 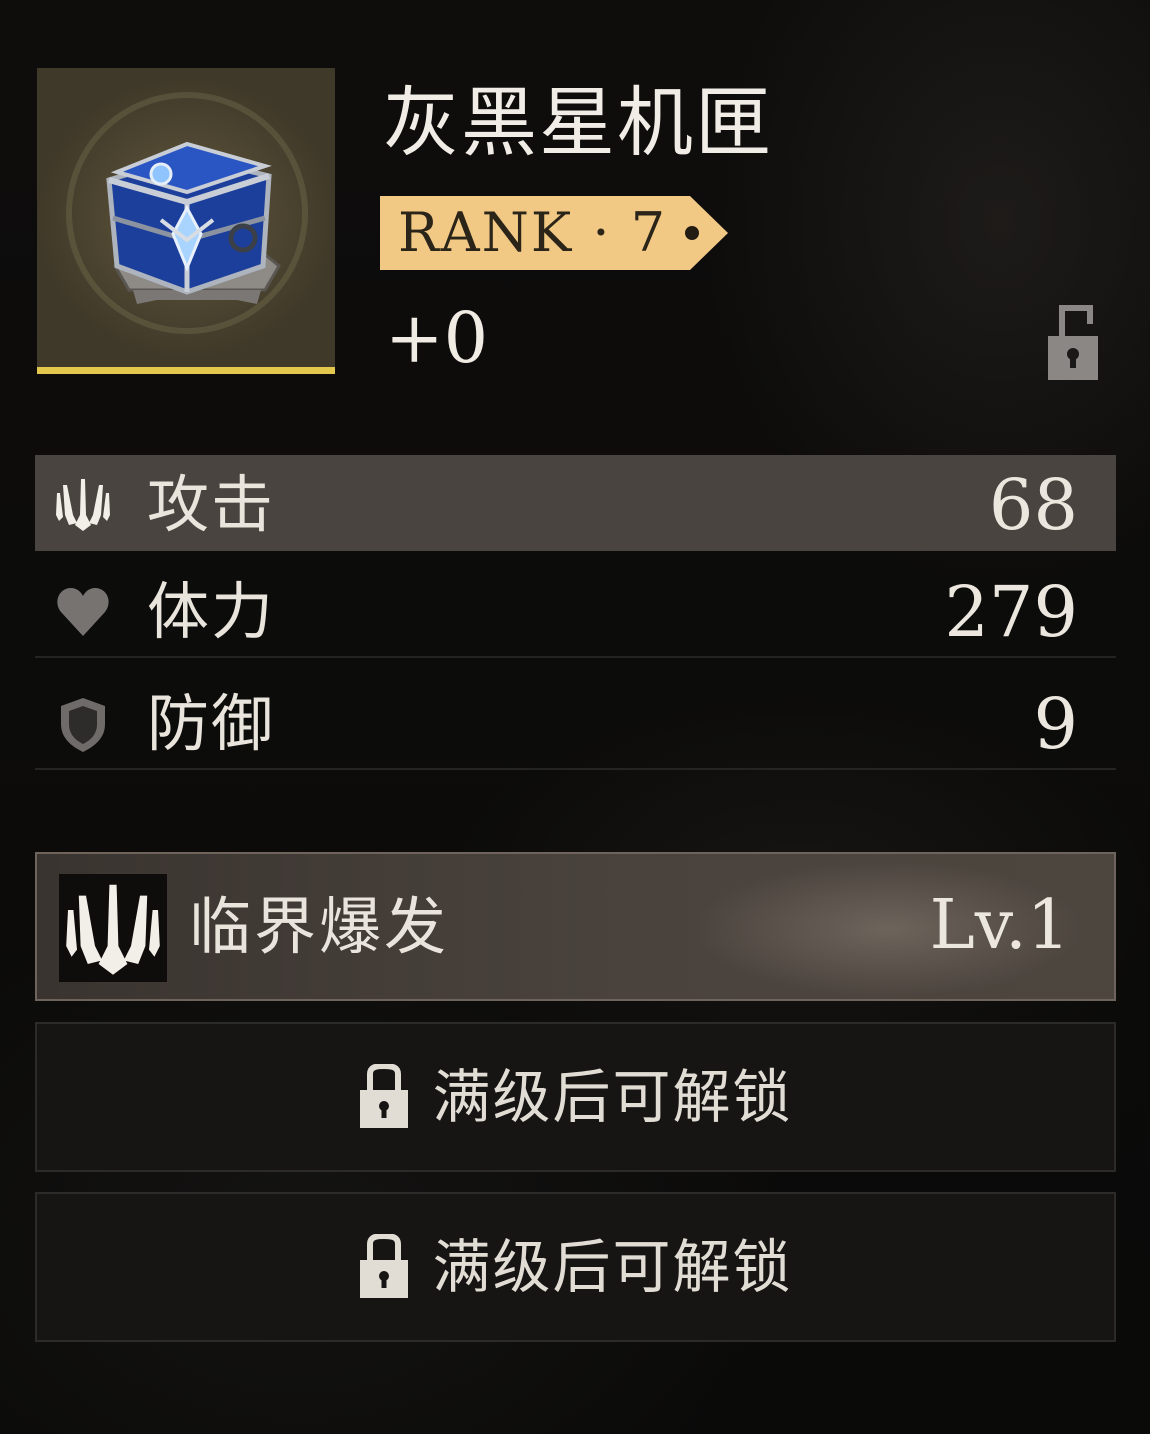 I want to click on skill-level: Lv.1, so click(x=999, y=925).